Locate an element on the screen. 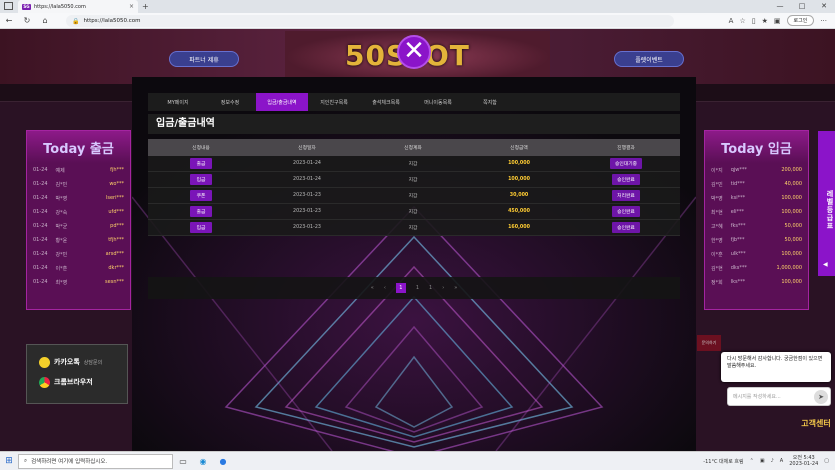 This screenshot has height=470, width=835. cell-status: 승인완료 is located at coordinates (626, 227).